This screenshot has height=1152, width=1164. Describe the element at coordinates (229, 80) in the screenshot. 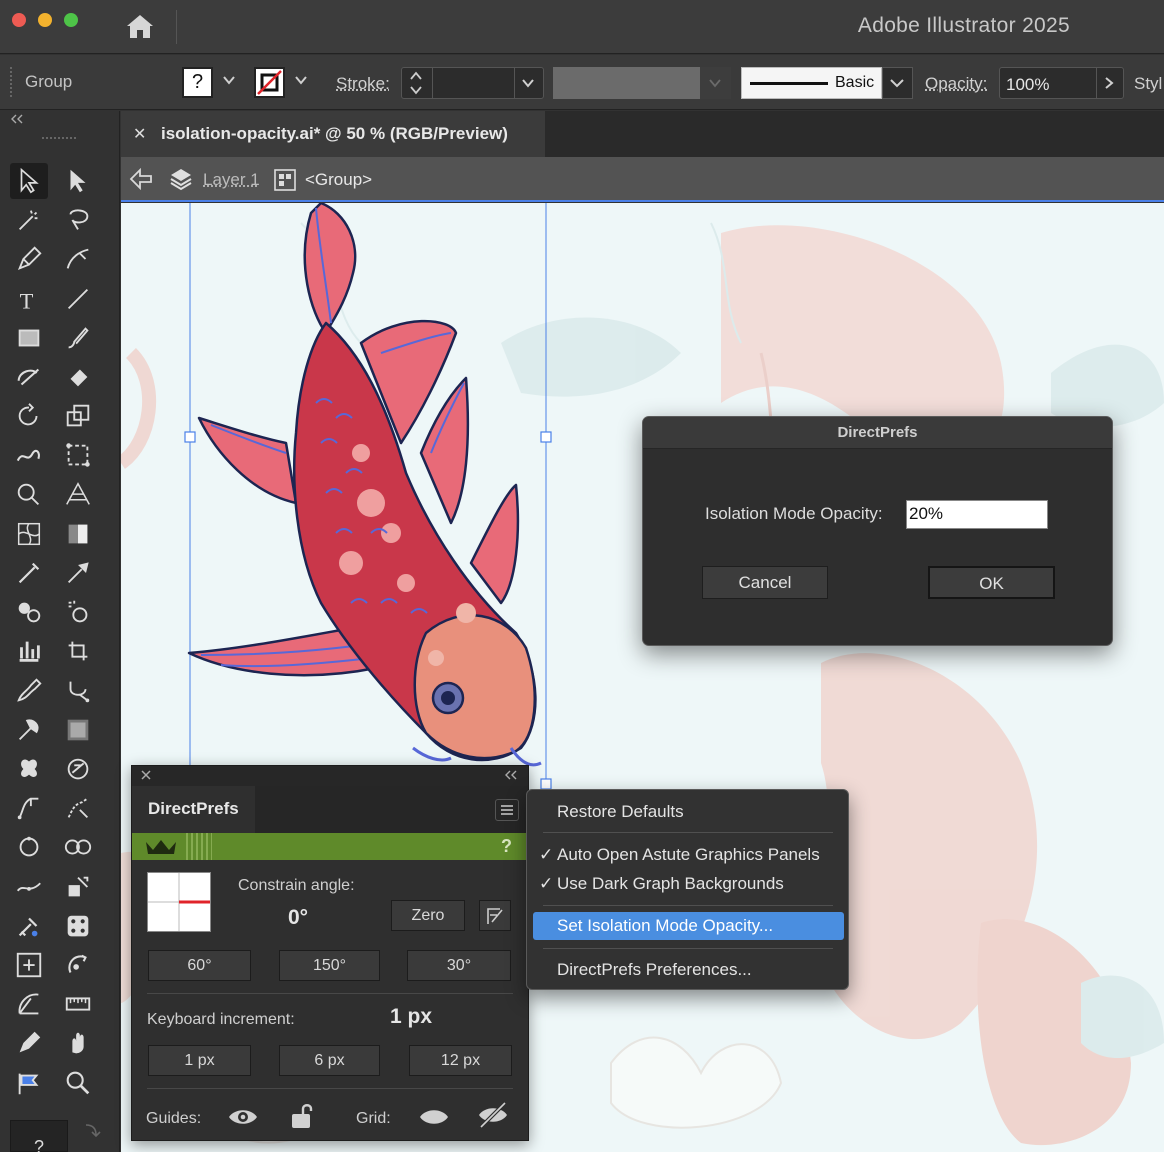

I see `fill-dropdown-icon` at that location.